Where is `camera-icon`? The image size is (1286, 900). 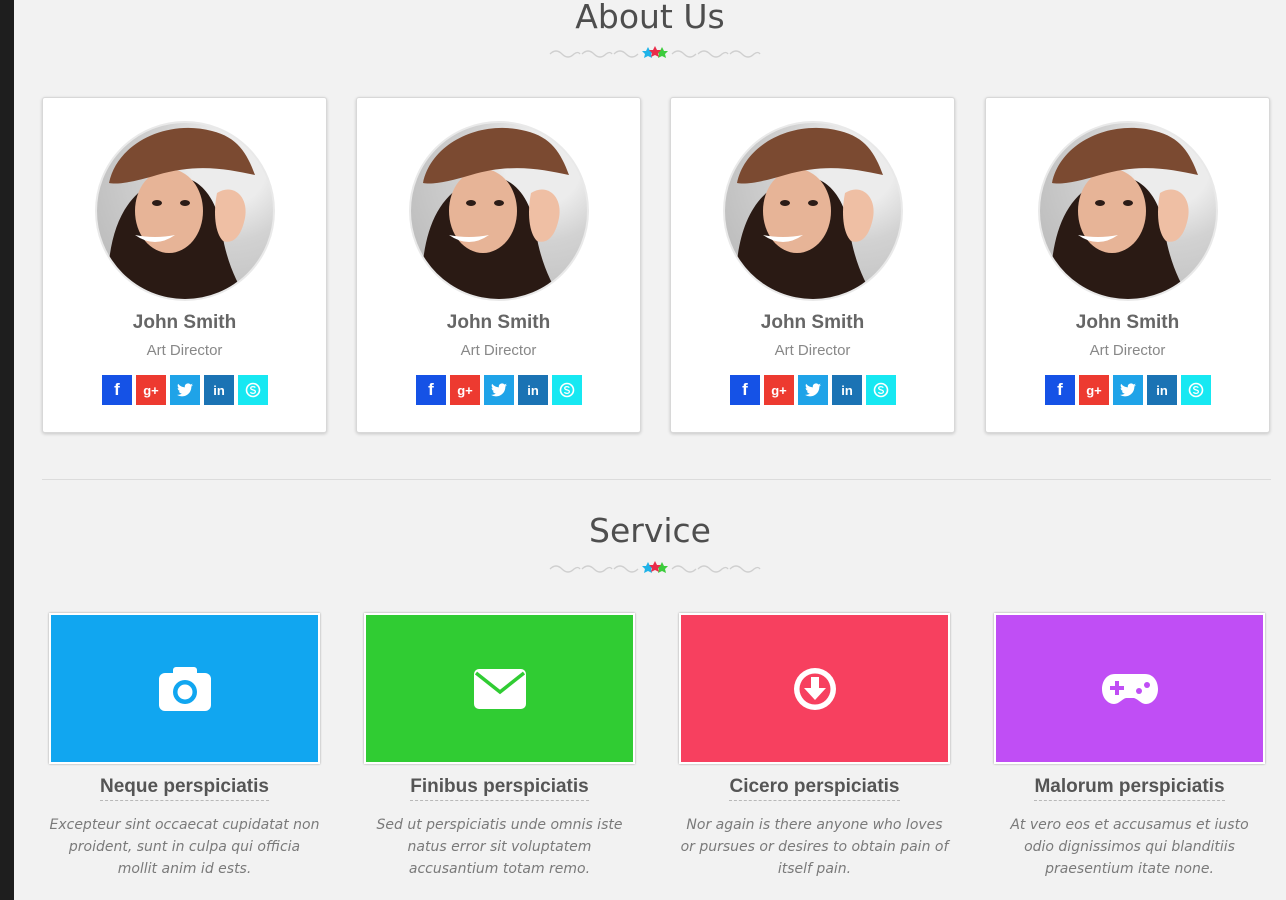
camera-icon is located at coordinates (184, 688).